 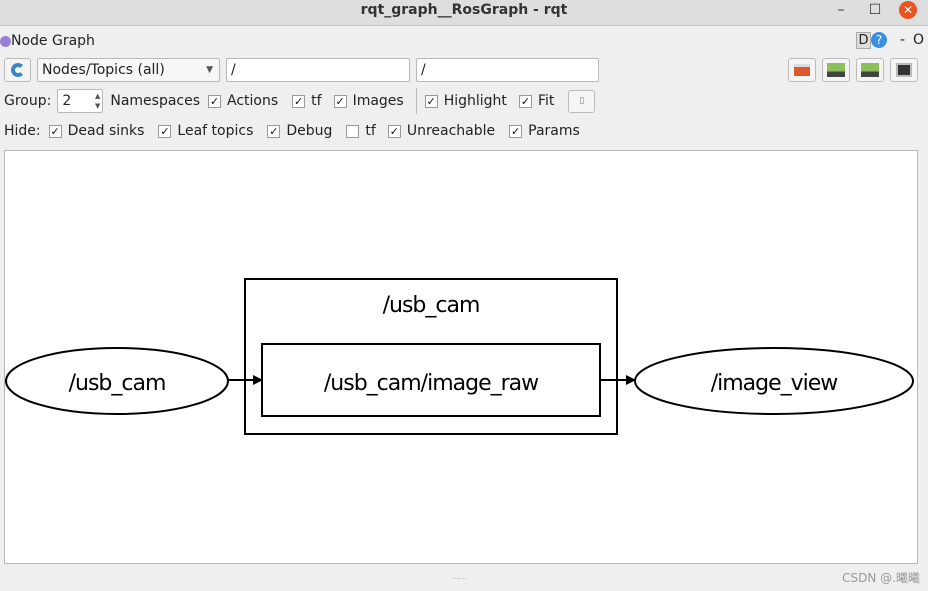 What do you see at coordinates (879, 40) in the screenshot?
I see `help-icon: ?` at bounding box center [879, 40].